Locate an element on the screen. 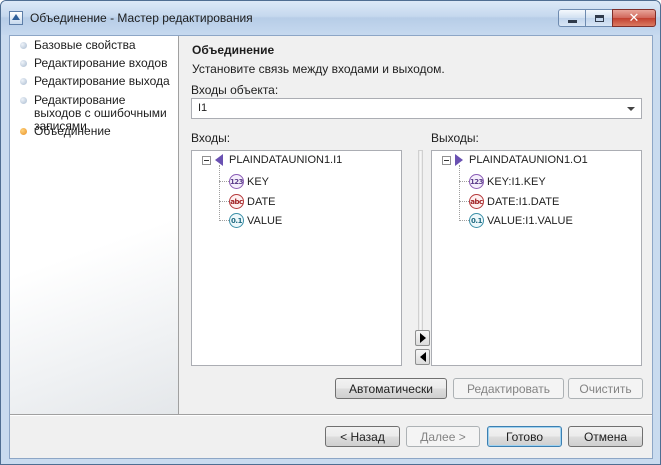  inputs-label: Входы: is located at coordinates (211, 138).